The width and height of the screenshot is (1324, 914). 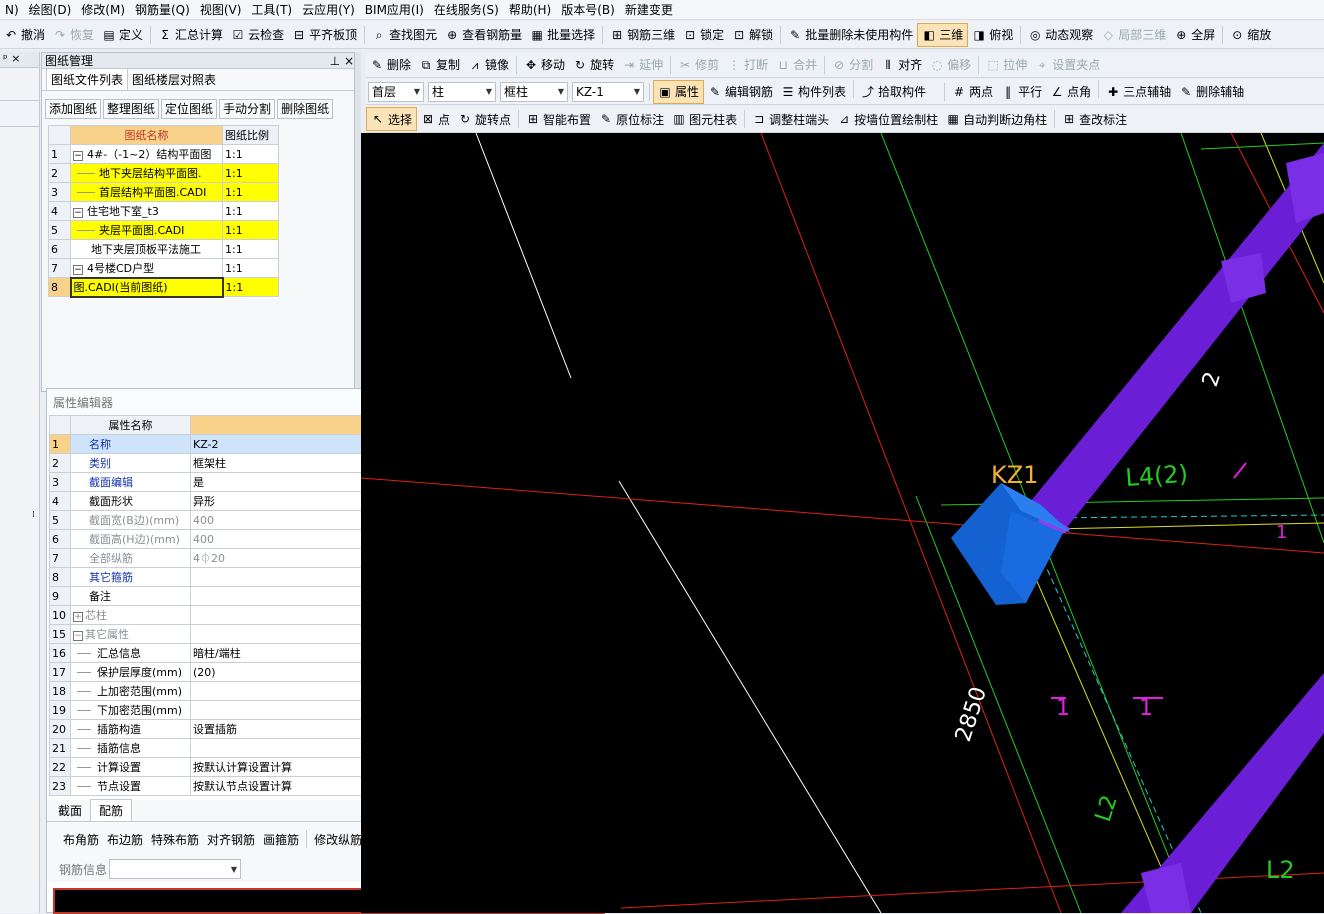 I want to click on batch-delete-button: ✎ 批量删除未使用构件, so click(x=850, y=35).